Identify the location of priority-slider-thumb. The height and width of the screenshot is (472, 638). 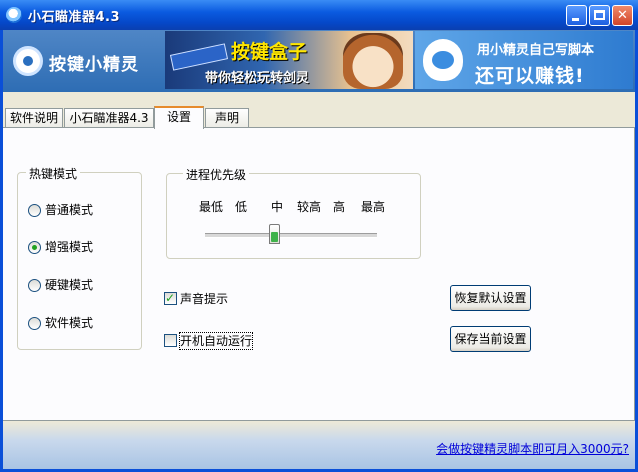
(274, 234).